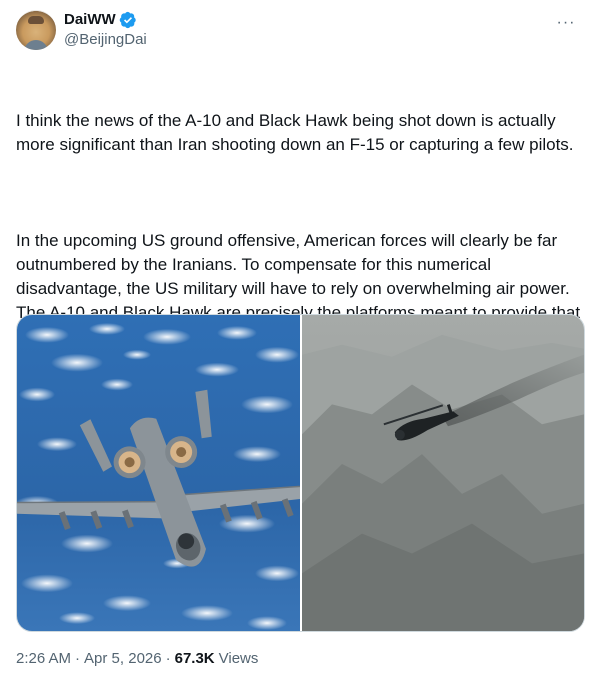 This screenshot has height=685, width=601. What do you see at coordinates (238, 658) in the screenshot?
I see `views-label: Views` at bounding box center [238, 658].